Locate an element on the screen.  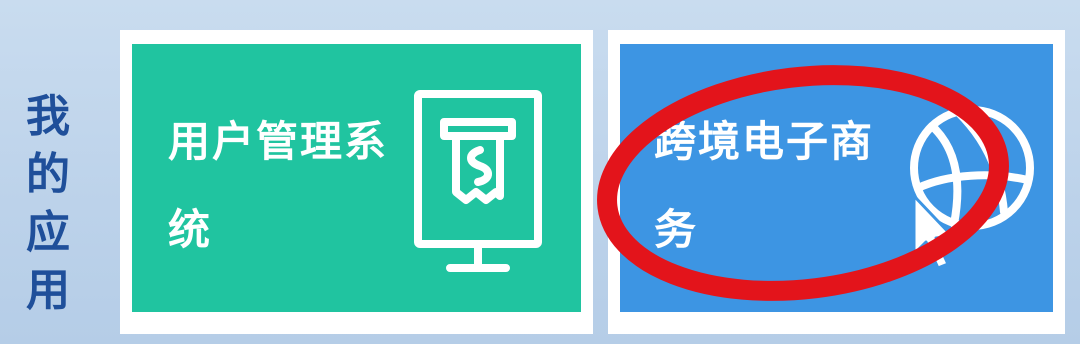
section-title-char: 的 is located at coordinates (48, 174).